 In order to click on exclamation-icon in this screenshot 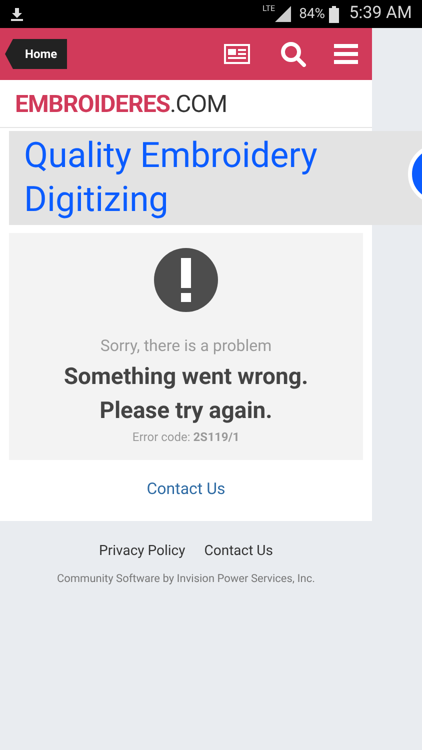, I will do `click(186, 280)`.